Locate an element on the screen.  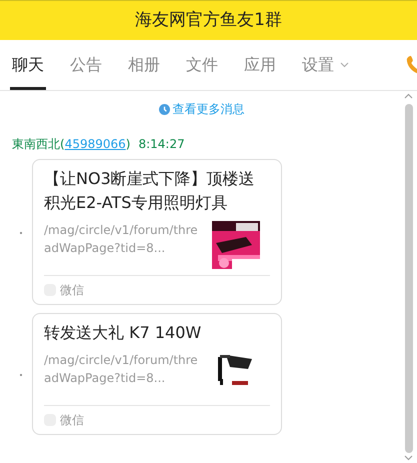
scroll-down-icon is located at coordinates (408, 458).